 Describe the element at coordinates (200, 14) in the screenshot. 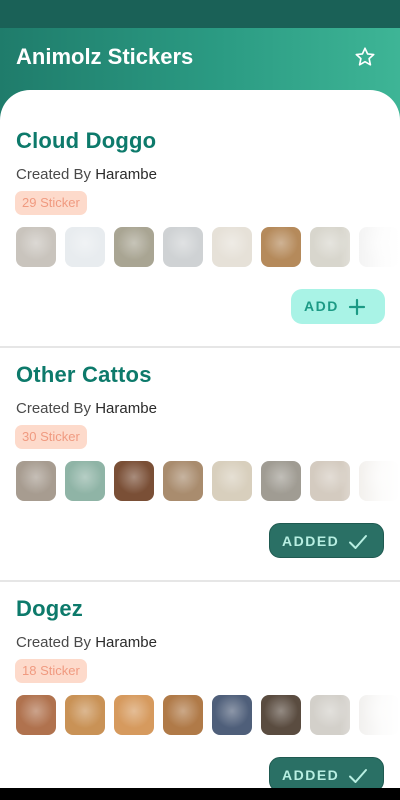

I see `status-bar` at that location.